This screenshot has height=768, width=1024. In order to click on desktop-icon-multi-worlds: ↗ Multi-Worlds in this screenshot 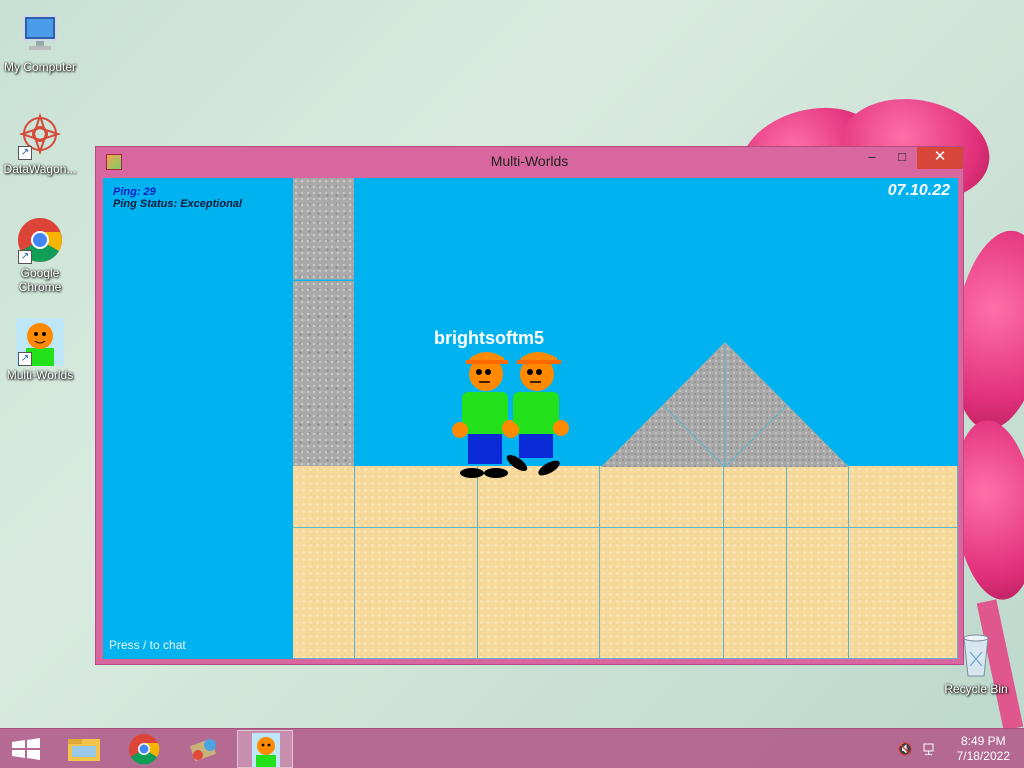, I will do `click(40, 350)`.